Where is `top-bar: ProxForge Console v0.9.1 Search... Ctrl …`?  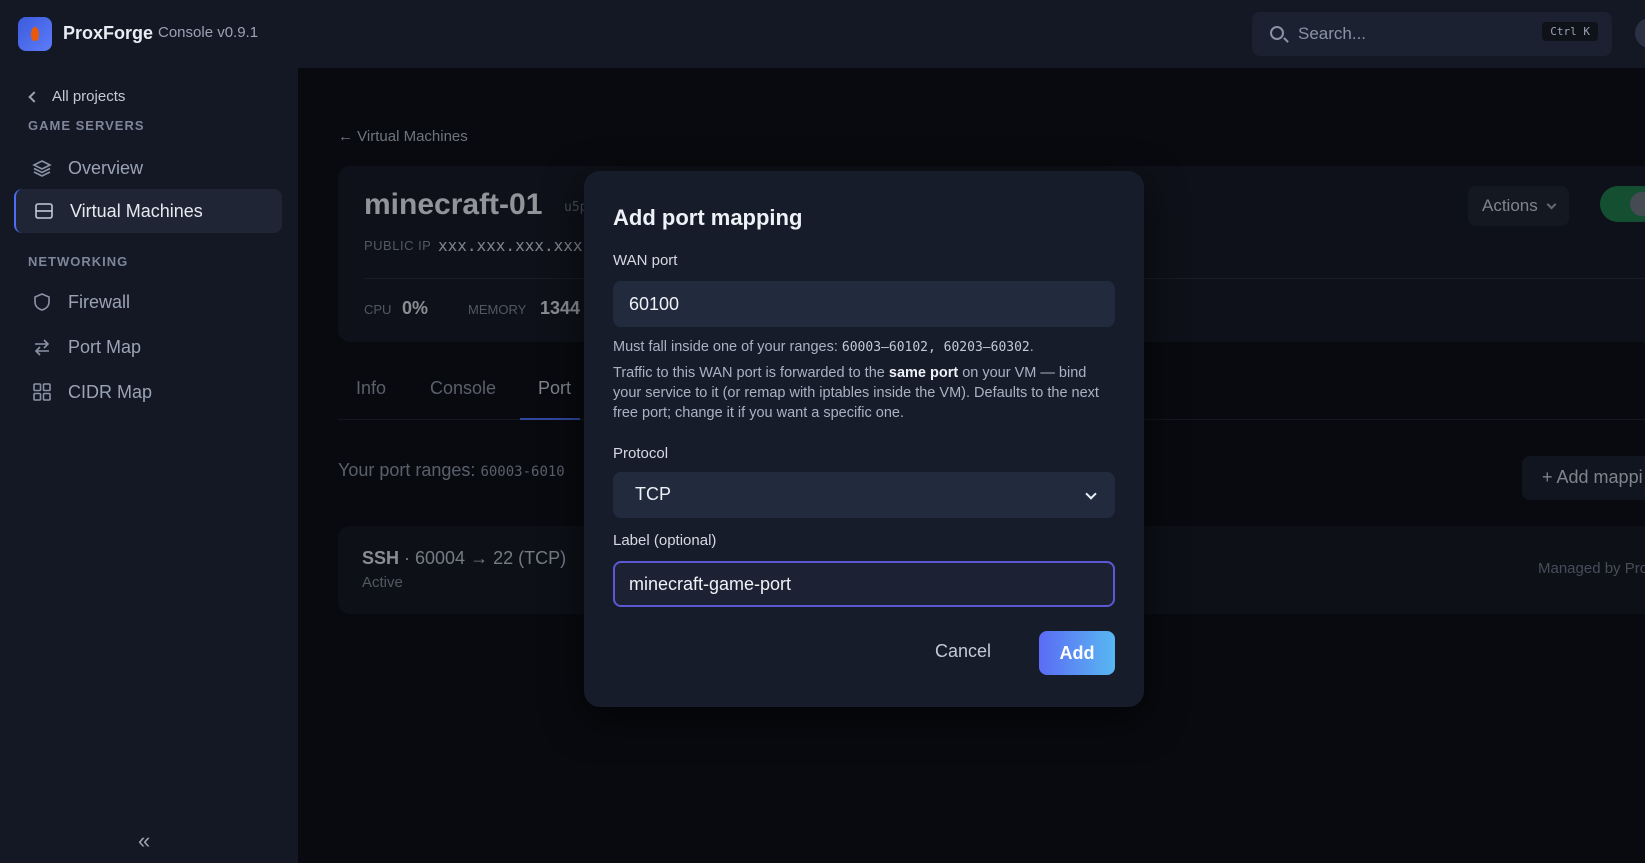
top-bar: ProxForge Console v0.9.1 Search... Ctrl … is located at coordinates (822, 34).